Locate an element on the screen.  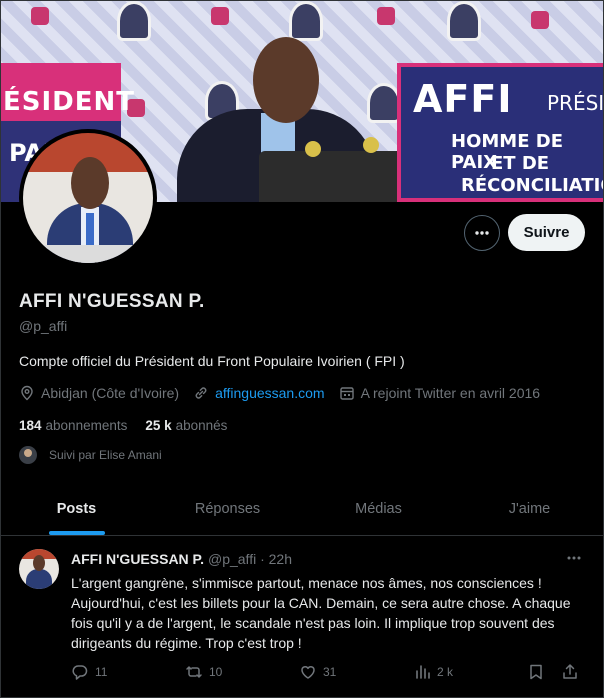
following-label: abonnements is located at coordinates (86, 425).